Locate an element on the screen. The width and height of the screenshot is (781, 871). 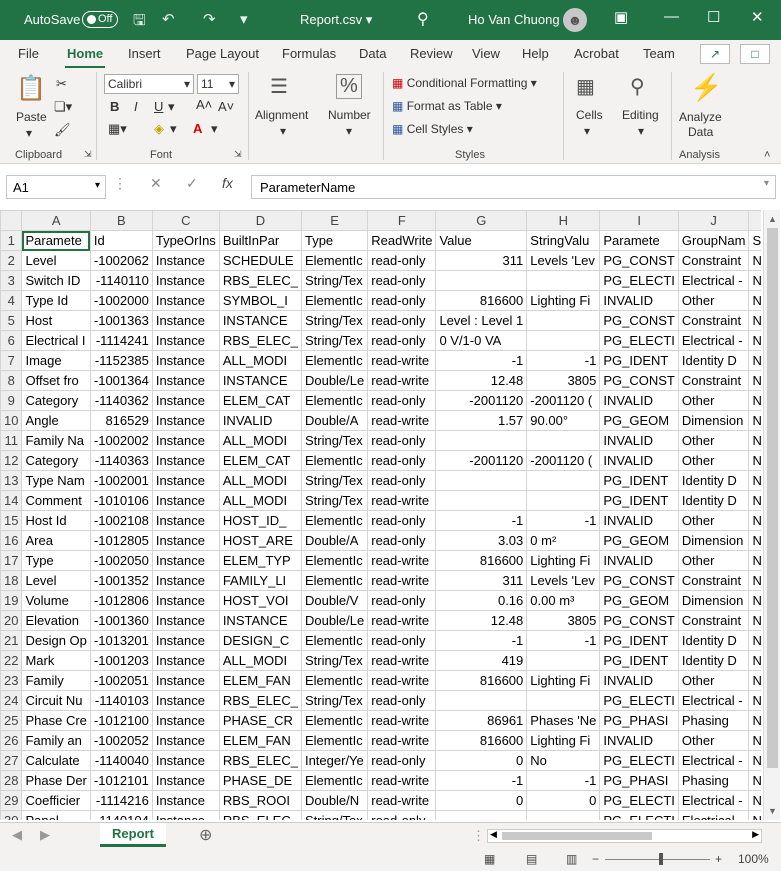
font-launcher-icon: ⇲ is located at coordinates (238, 154).